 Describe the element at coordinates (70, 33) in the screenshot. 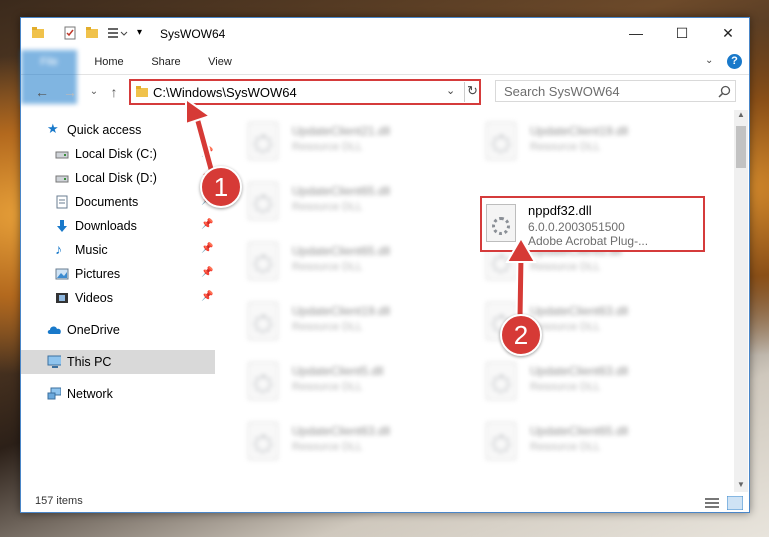

I see `properties-icon` at that location.